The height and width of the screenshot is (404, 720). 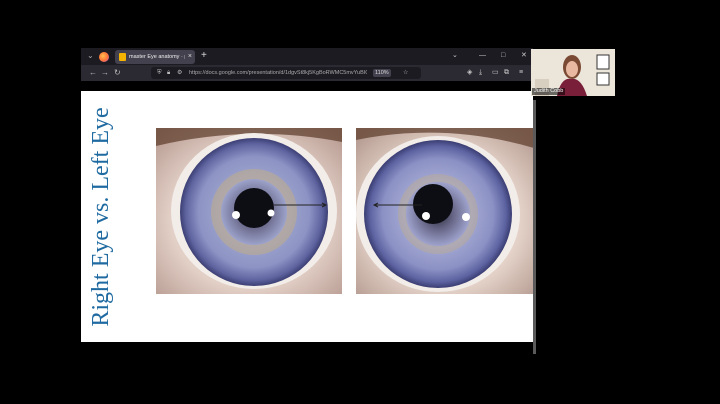 What do you see at coordinates (444, 211) in the screenshot?
I see `left-eye-image` at bounding box center [444, 211].